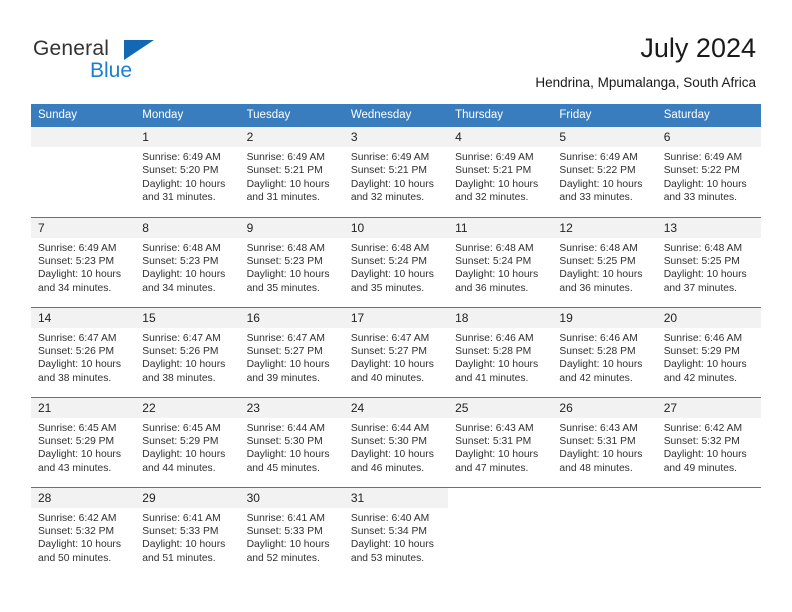 The image size is (792, 612). I want to click on day-number: 17, so click(396, 317).